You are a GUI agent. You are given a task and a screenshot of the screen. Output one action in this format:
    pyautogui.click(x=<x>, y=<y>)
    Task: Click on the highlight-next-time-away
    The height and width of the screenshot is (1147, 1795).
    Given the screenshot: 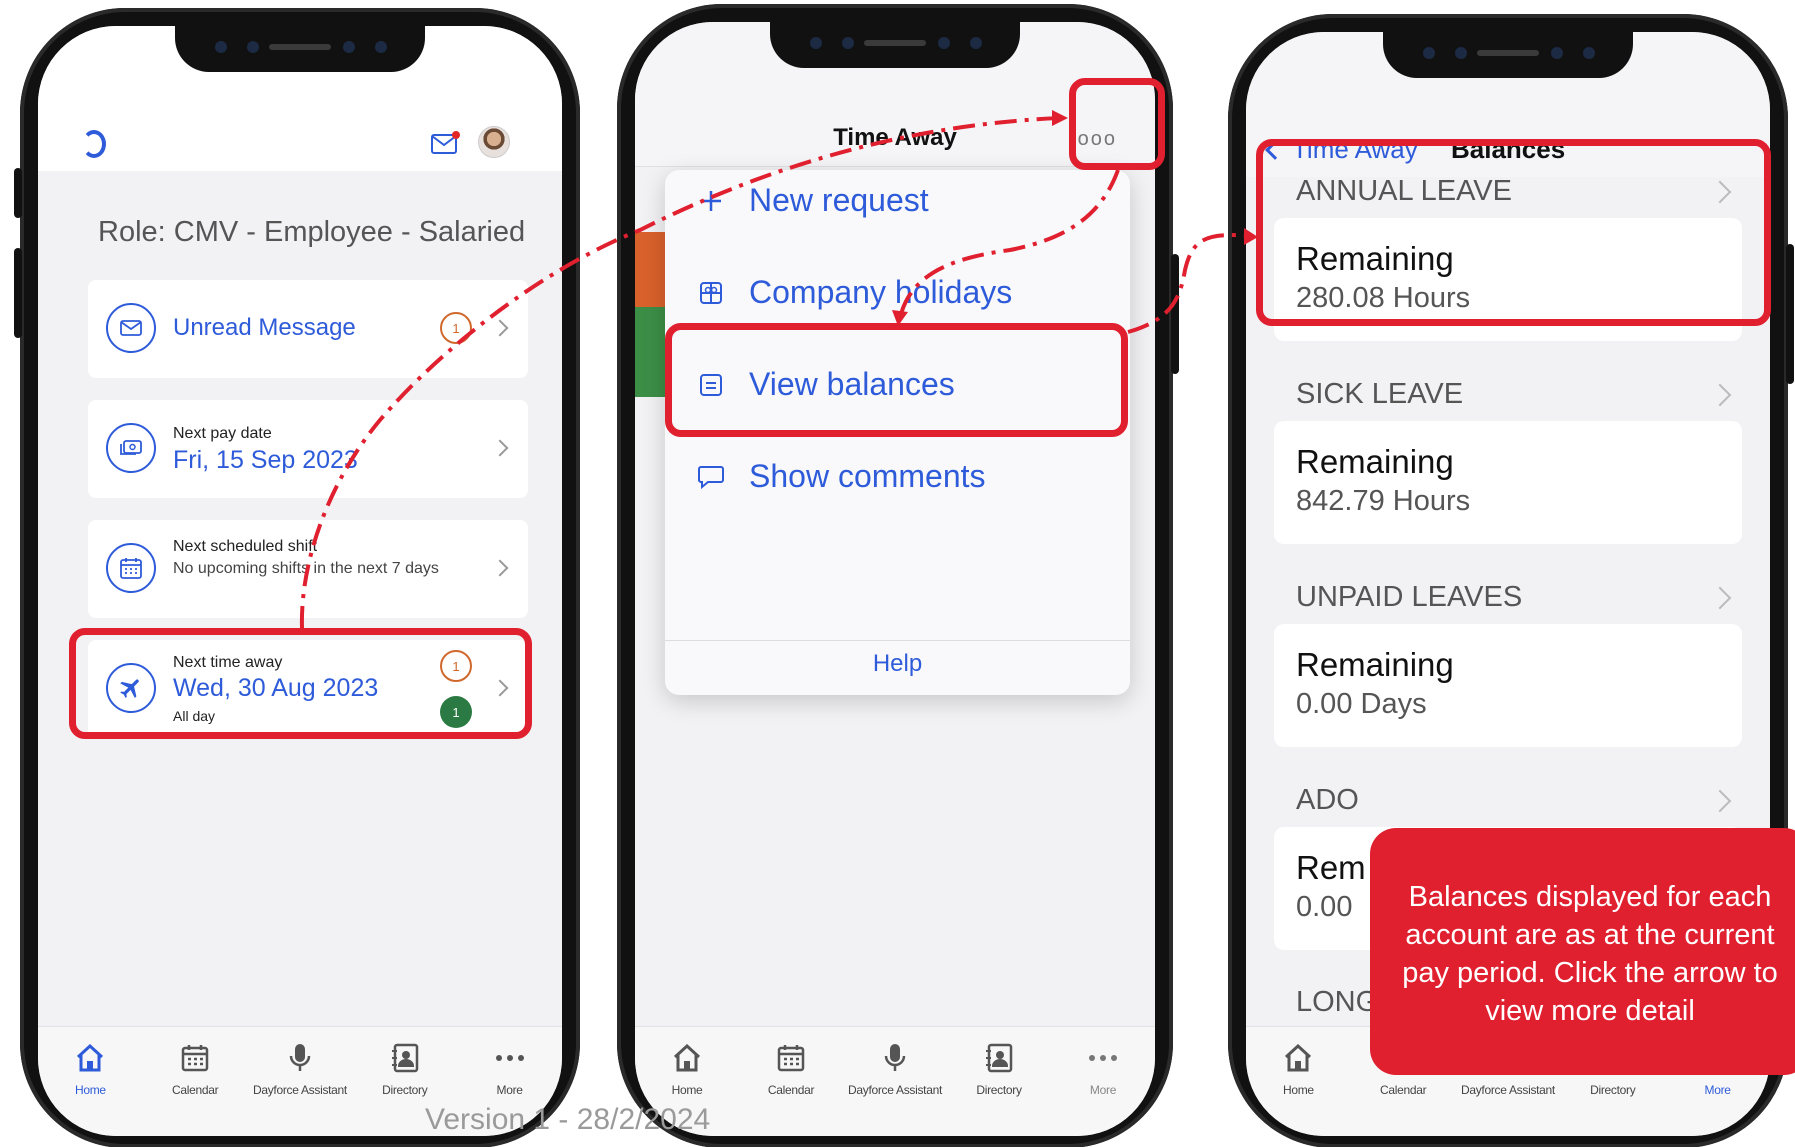 What is the action you would take?
    pyautogui.click(x=300, y=683)
    